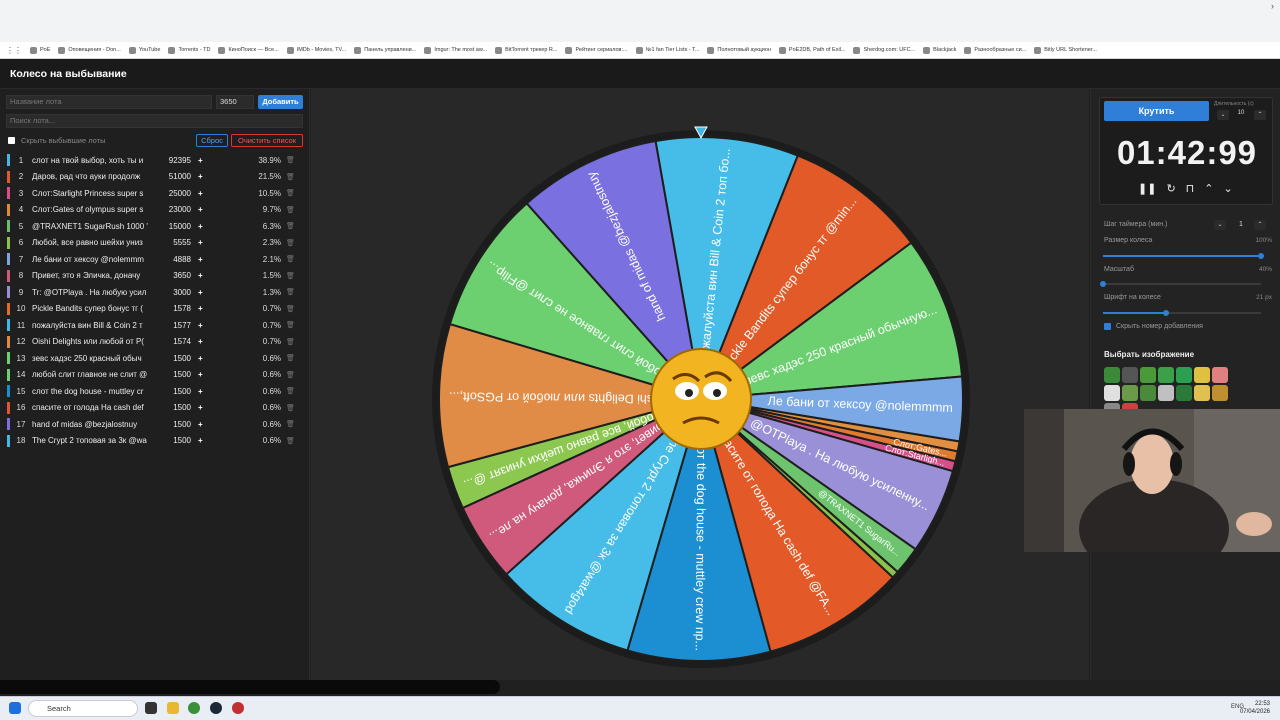  I want to click on pause-icon: ❚❚, so click(1147, 188).